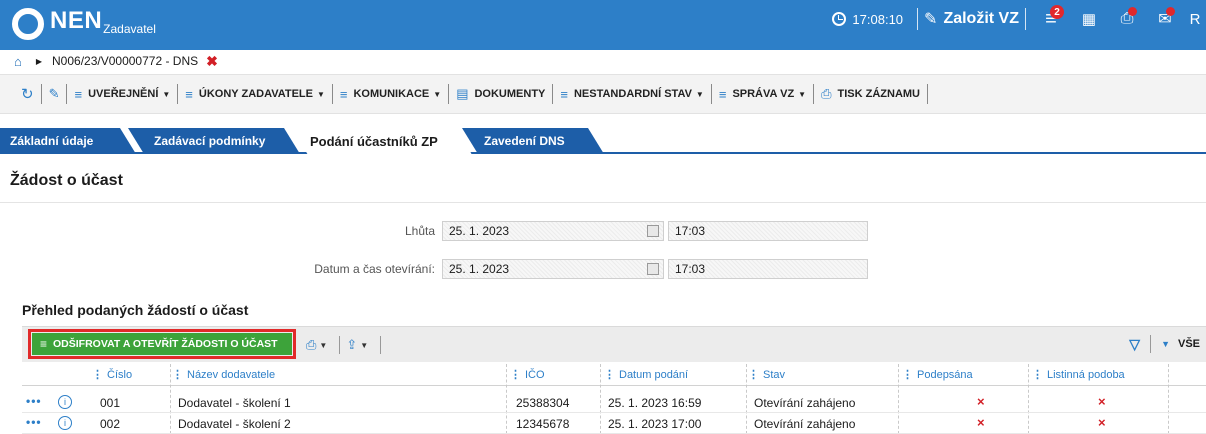  What do you see at coordinates (1134, 344) in the screenshot?
I see `filter-icon: ▽` at bounding box center [1134, 344].